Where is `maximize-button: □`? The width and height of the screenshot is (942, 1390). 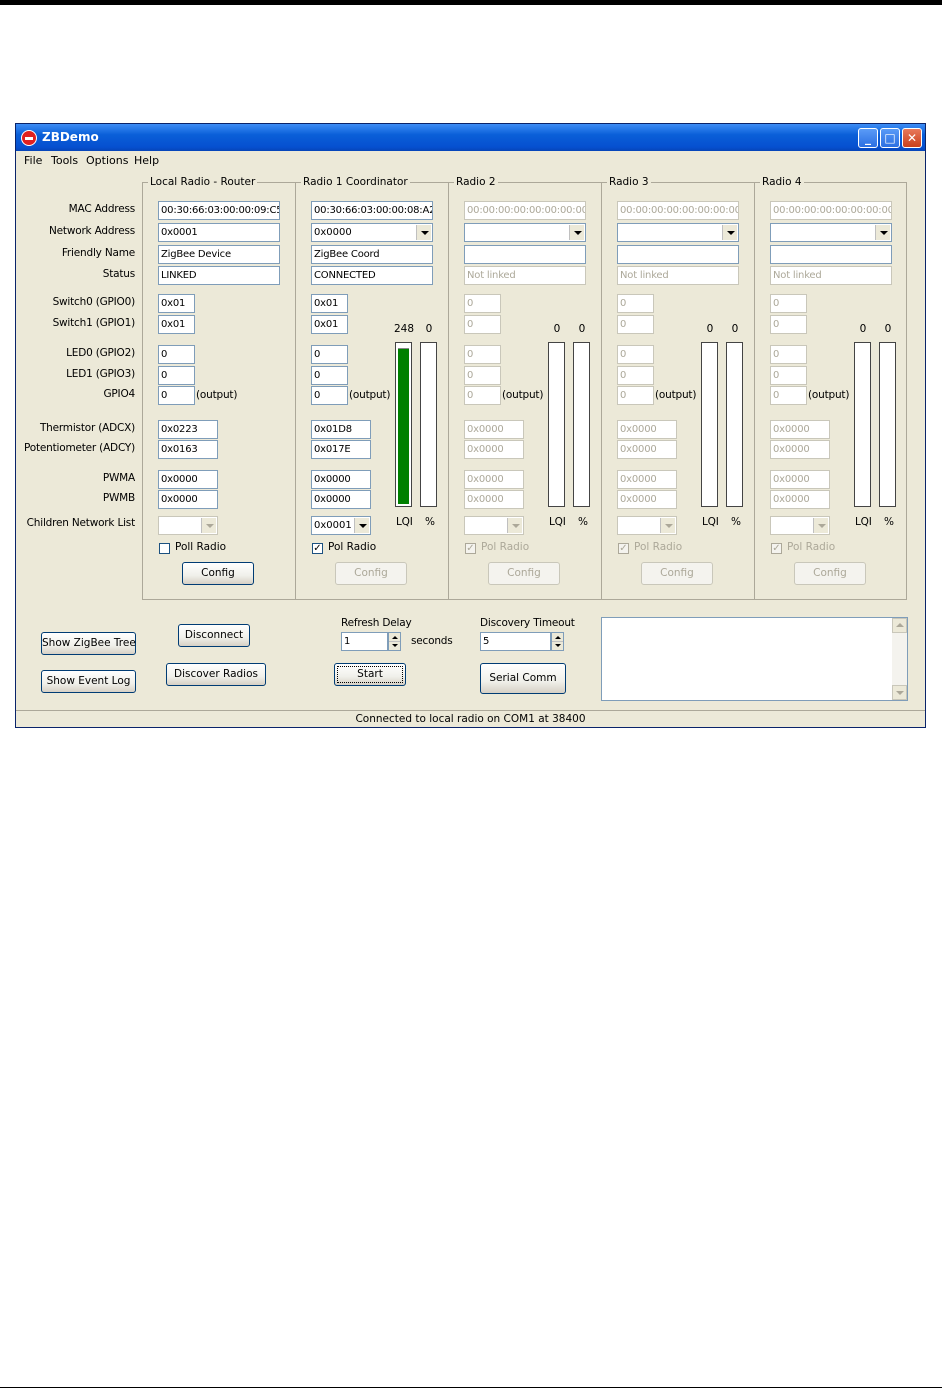
maximize-button: □ is located at coordinates (890, 138).